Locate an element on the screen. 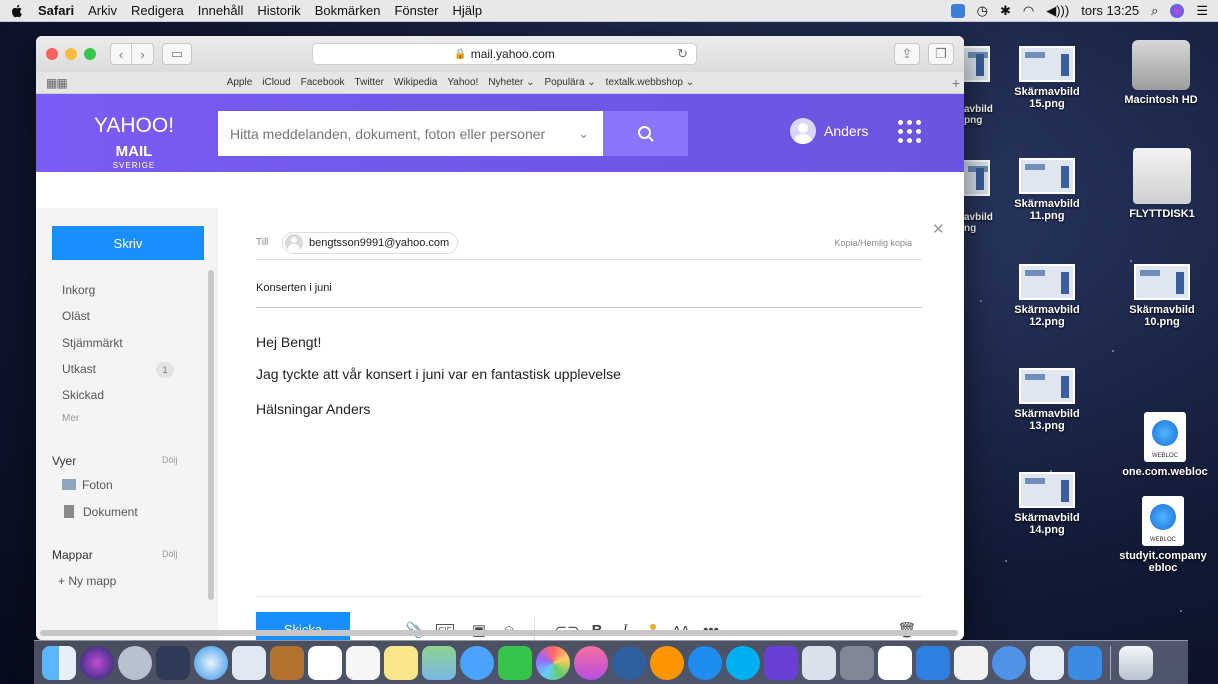 Image resolution: width=1218 pixels, height=684 pixels. mission-control-icon is located at coordinates (173, 662).